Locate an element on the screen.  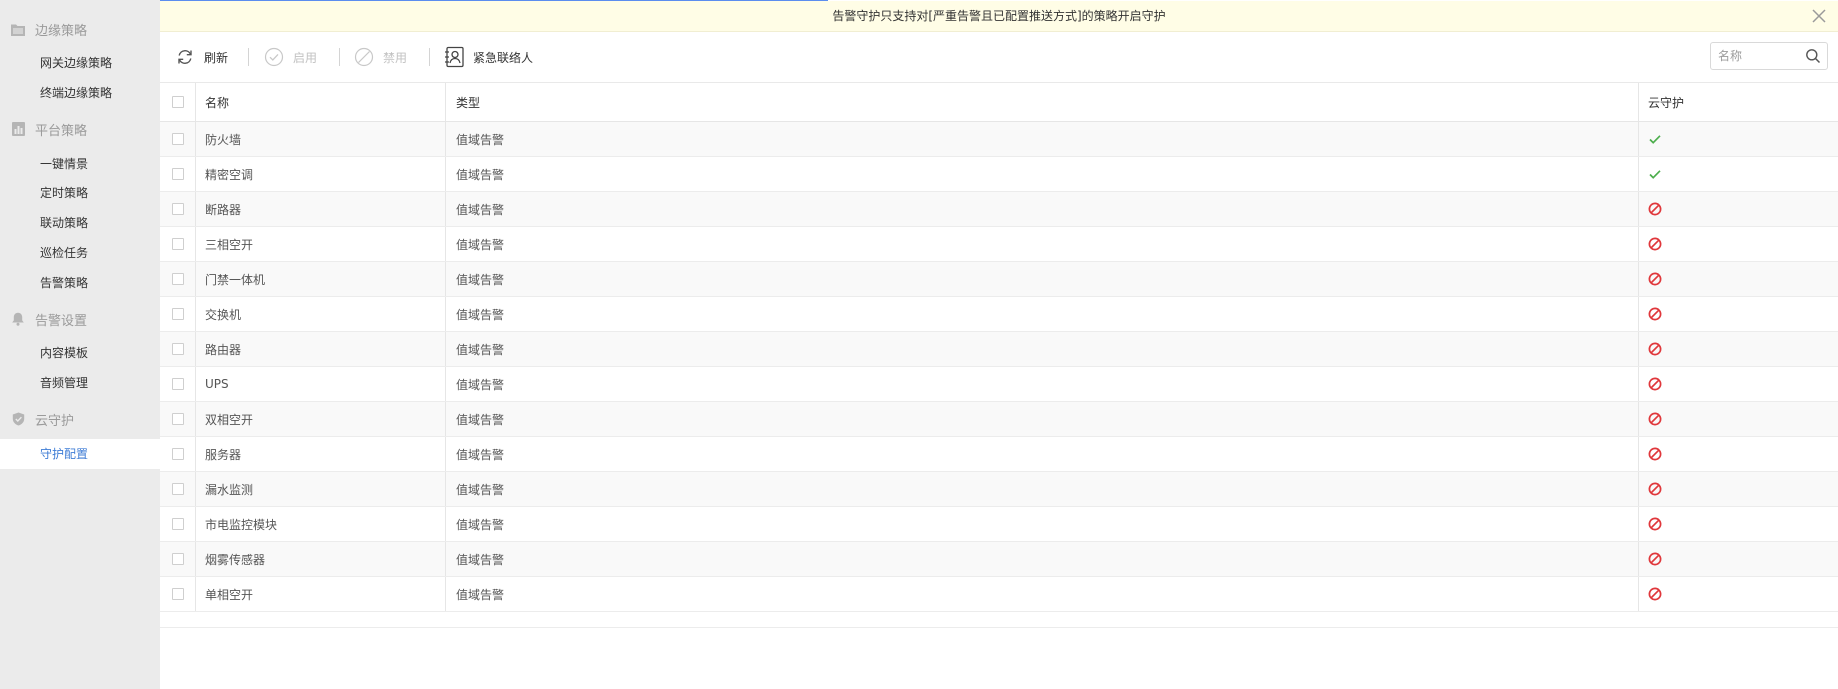
sidebar-item-timed-policy: 定时策略 is located at coordinates (80, 193).